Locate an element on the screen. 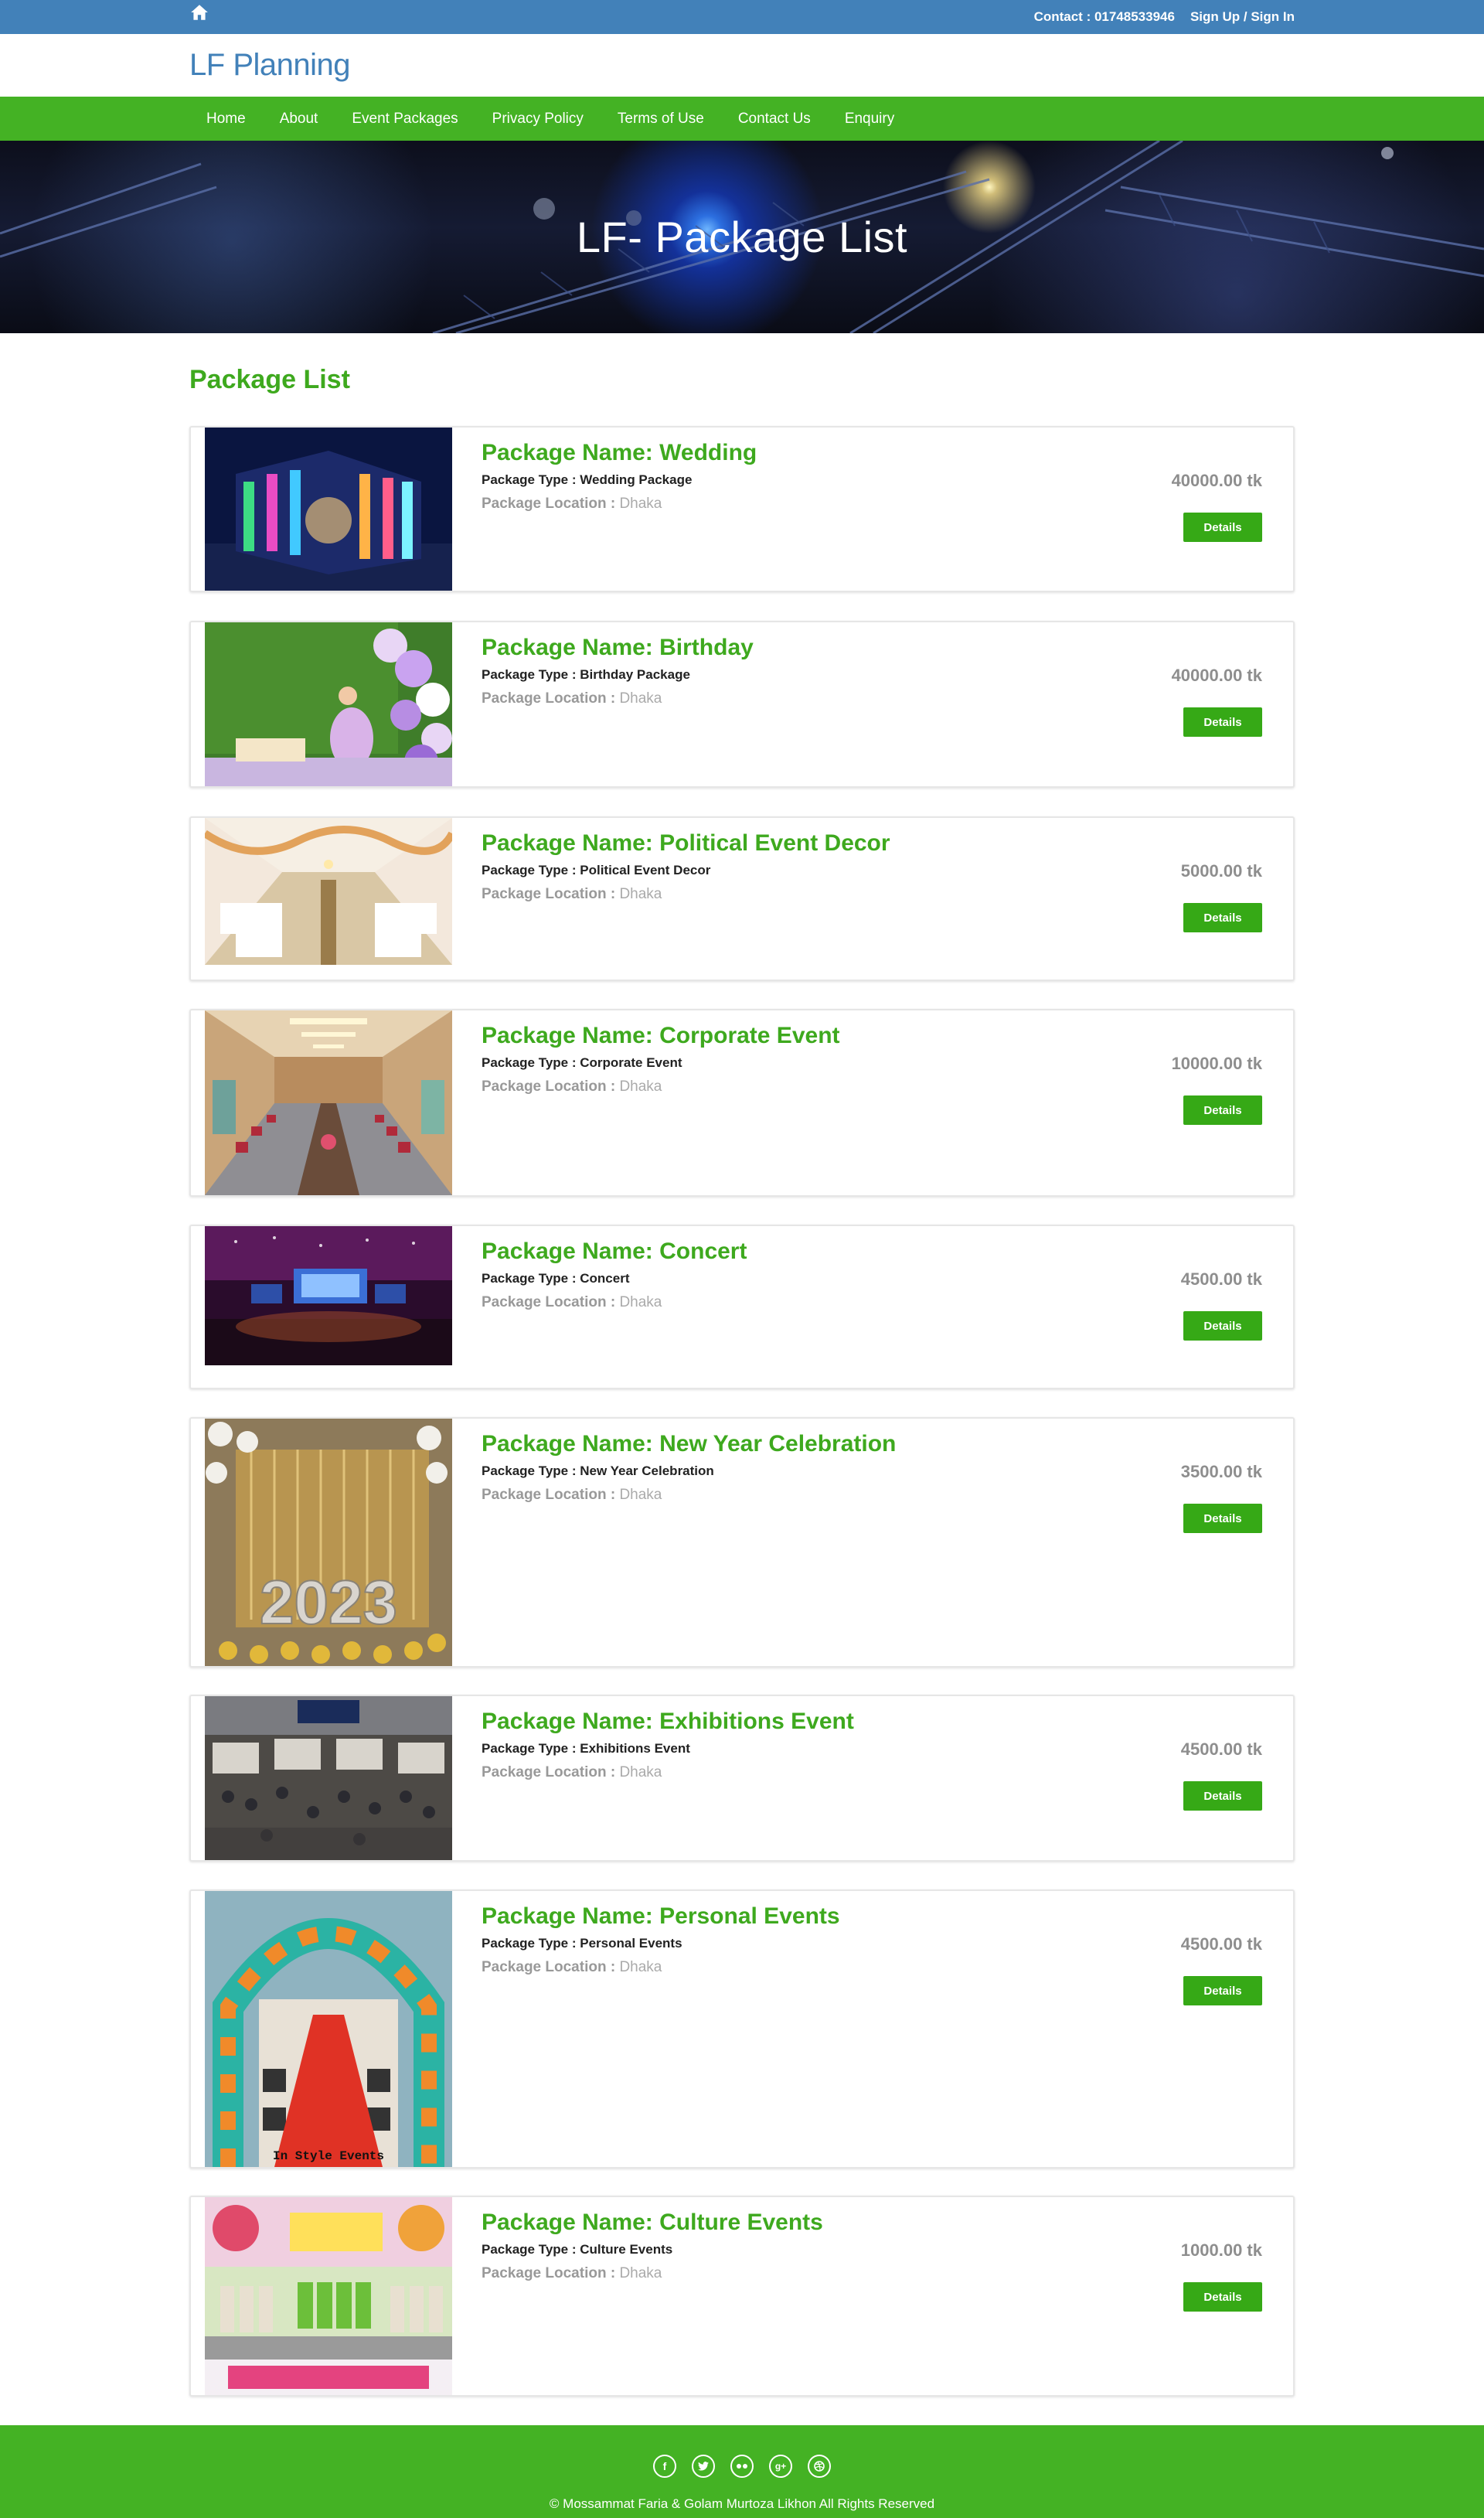 The width and height of the screenshot is (1484, 2518). package-name: Package Name: Personal Events is located at coordinates (661, 1917).